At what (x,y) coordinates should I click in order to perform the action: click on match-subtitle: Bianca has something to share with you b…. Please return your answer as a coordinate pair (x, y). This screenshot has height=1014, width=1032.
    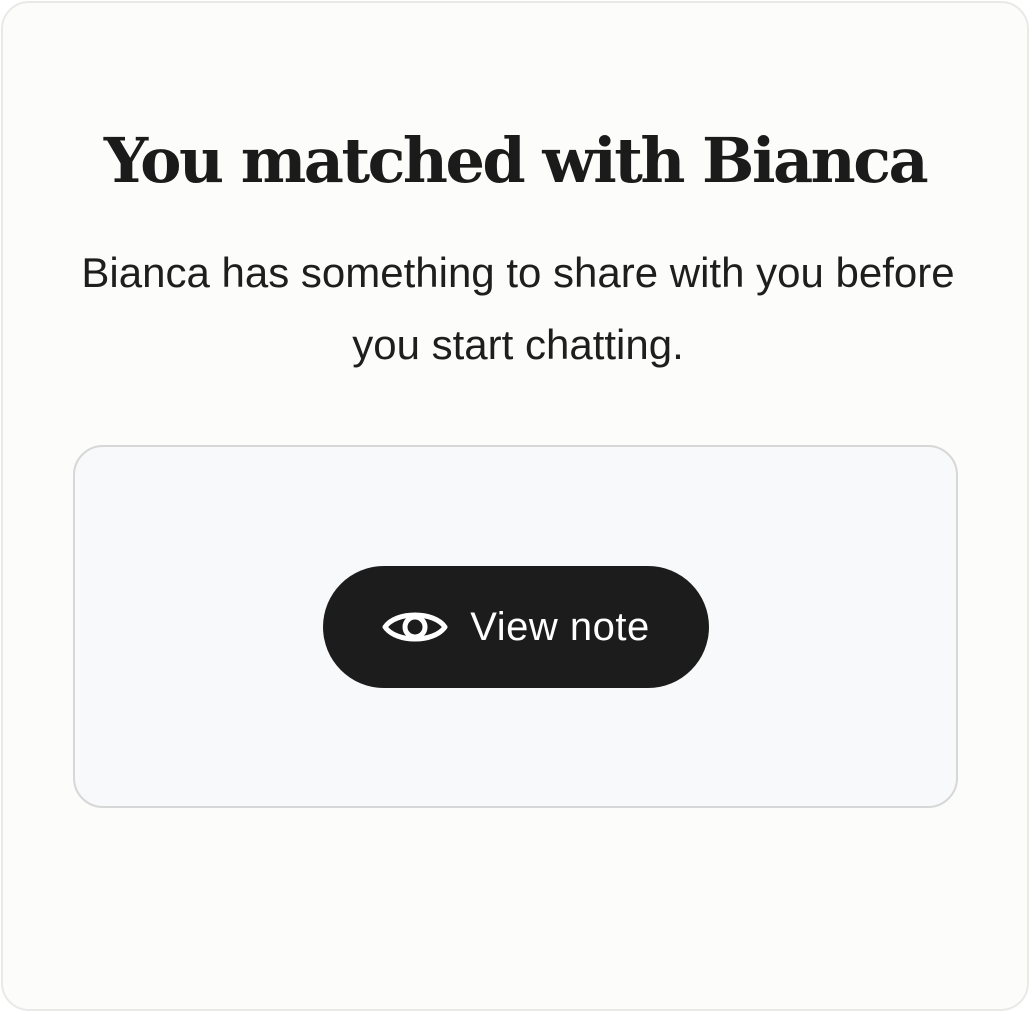
    Looking at the image, I should click on (518, 308).